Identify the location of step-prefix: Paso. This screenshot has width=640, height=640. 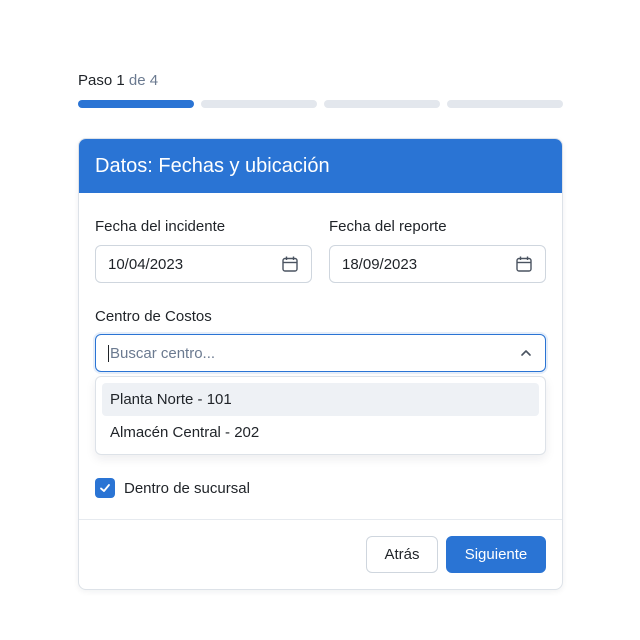
(95, 80).